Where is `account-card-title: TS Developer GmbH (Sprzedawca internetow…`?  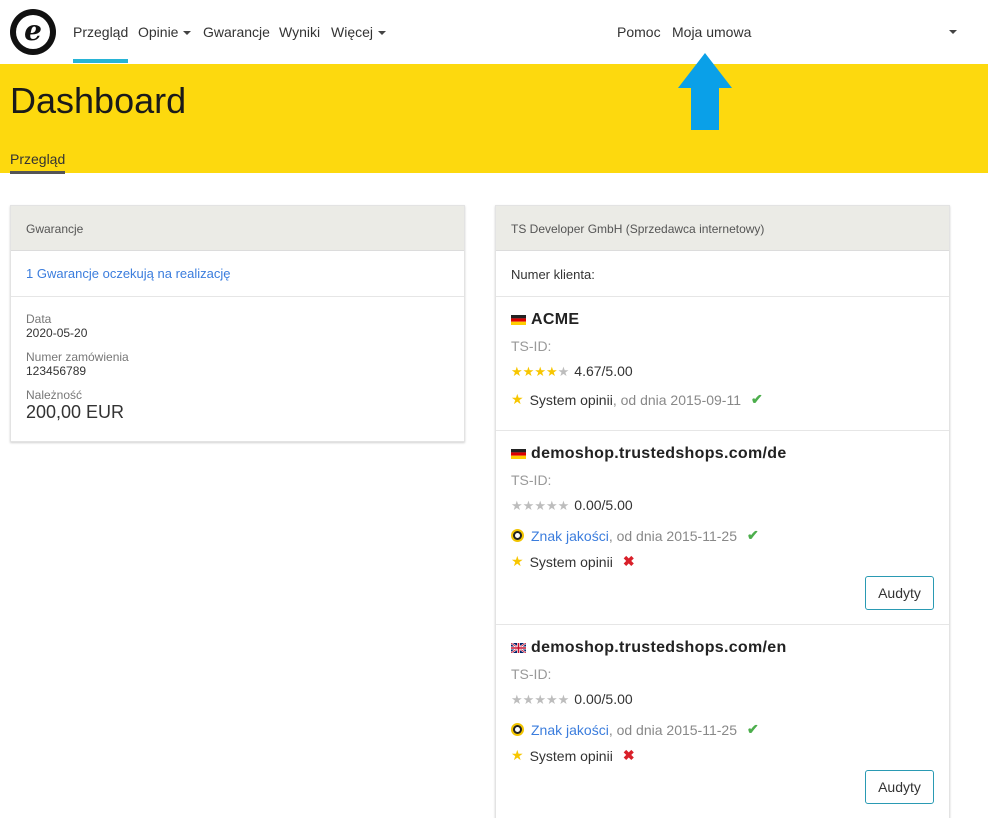
account-card-title: TS Developer GmbH (Sprzedawca internetow… is located at coordinates (722, 228).